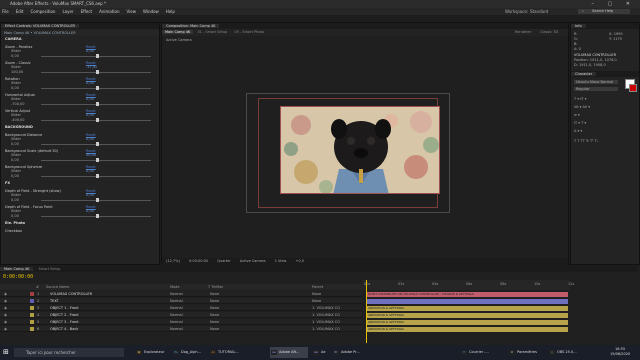 This screenshot has height=360, width=640. I want to click on text-style-buttons: T T TT Tr T¹ T₁, so click(586, 141).